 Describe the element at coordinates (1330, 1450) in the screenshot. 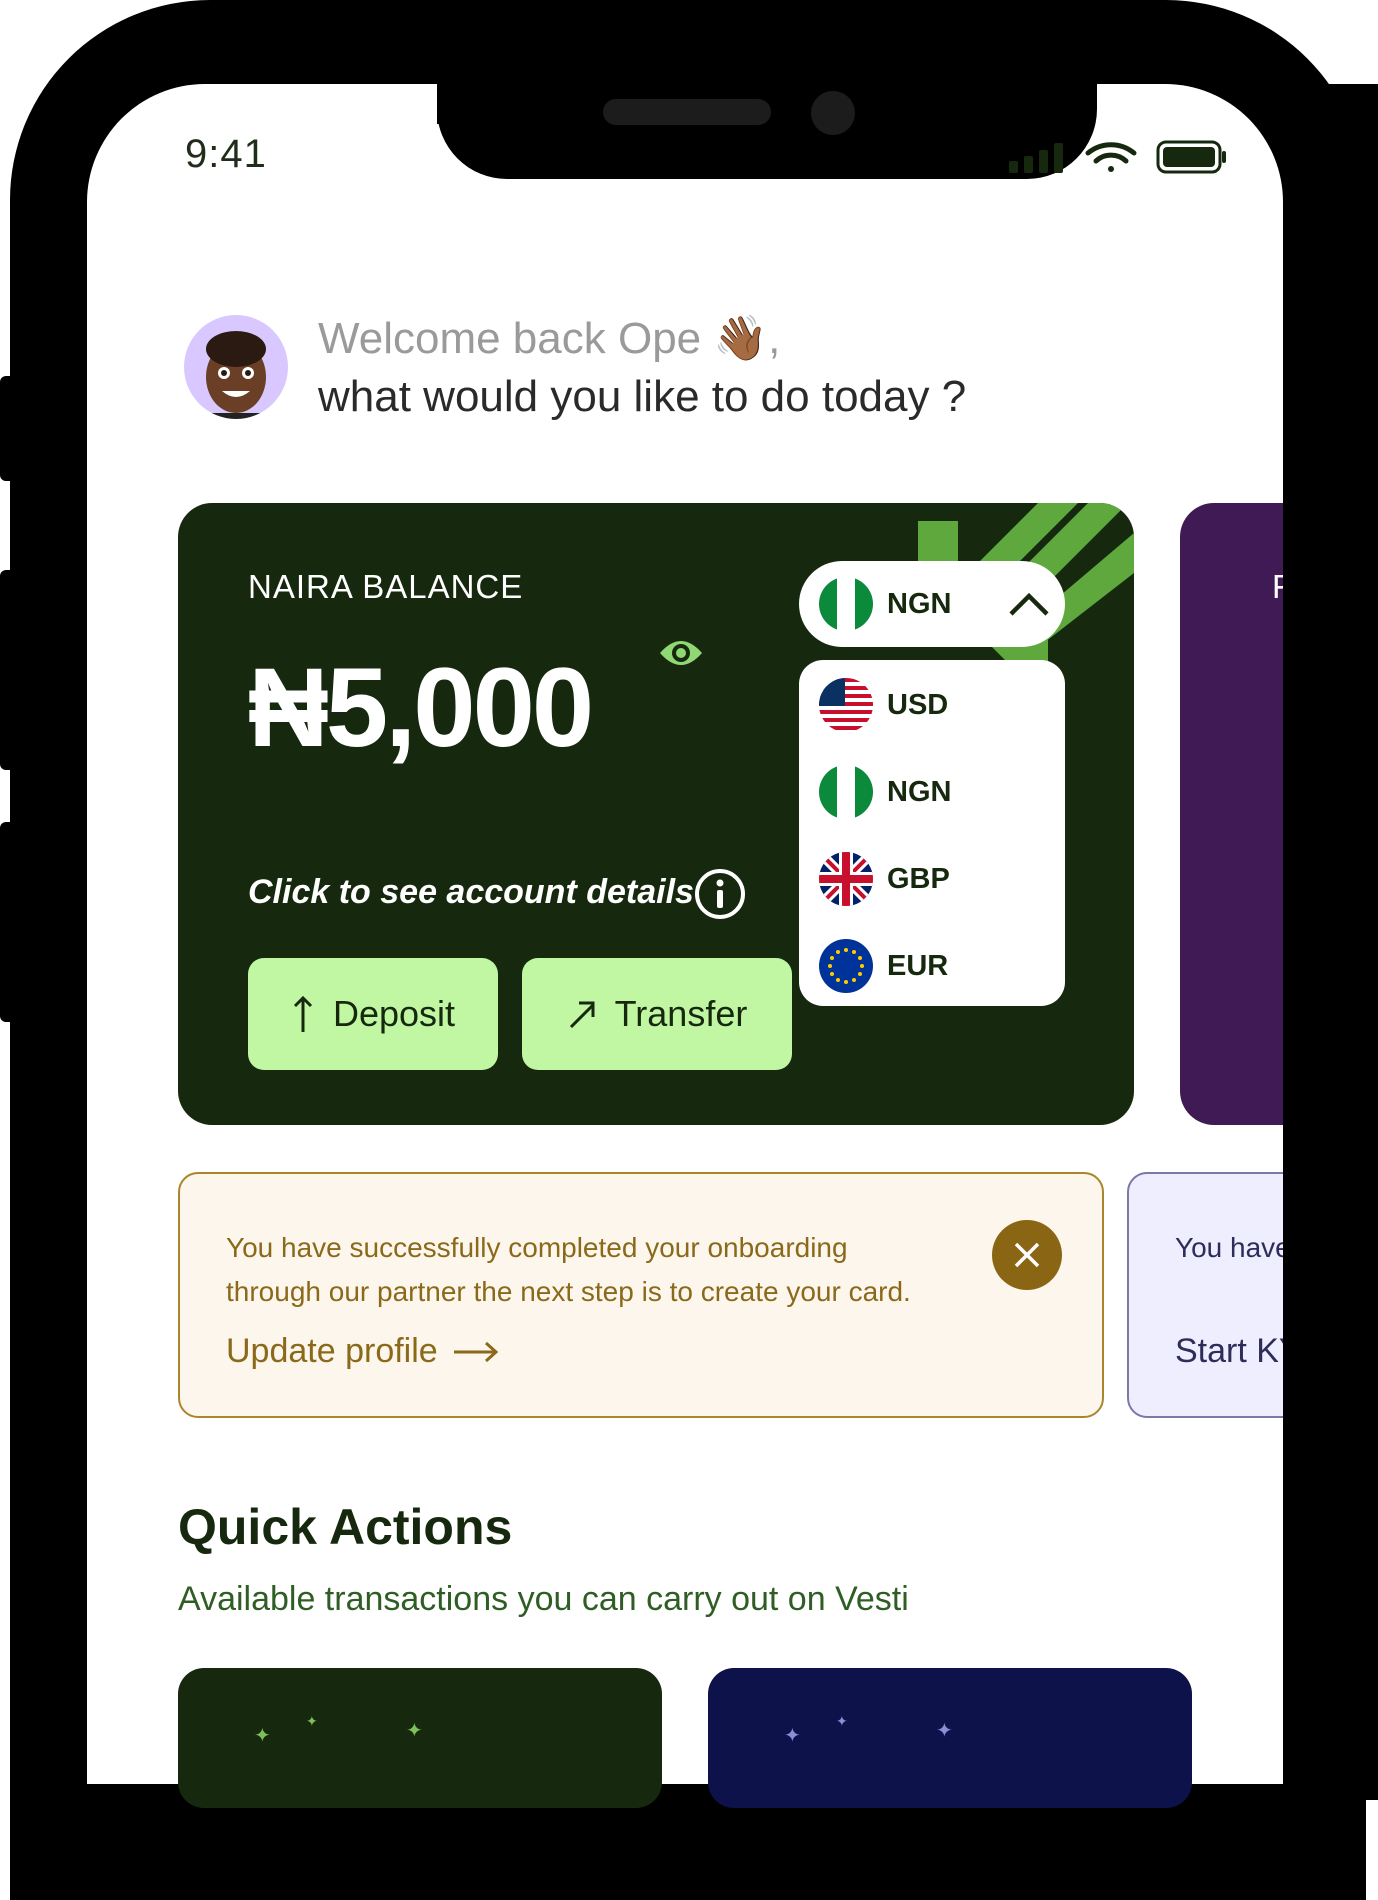

I see `frame-right-edge-lower` at that location.